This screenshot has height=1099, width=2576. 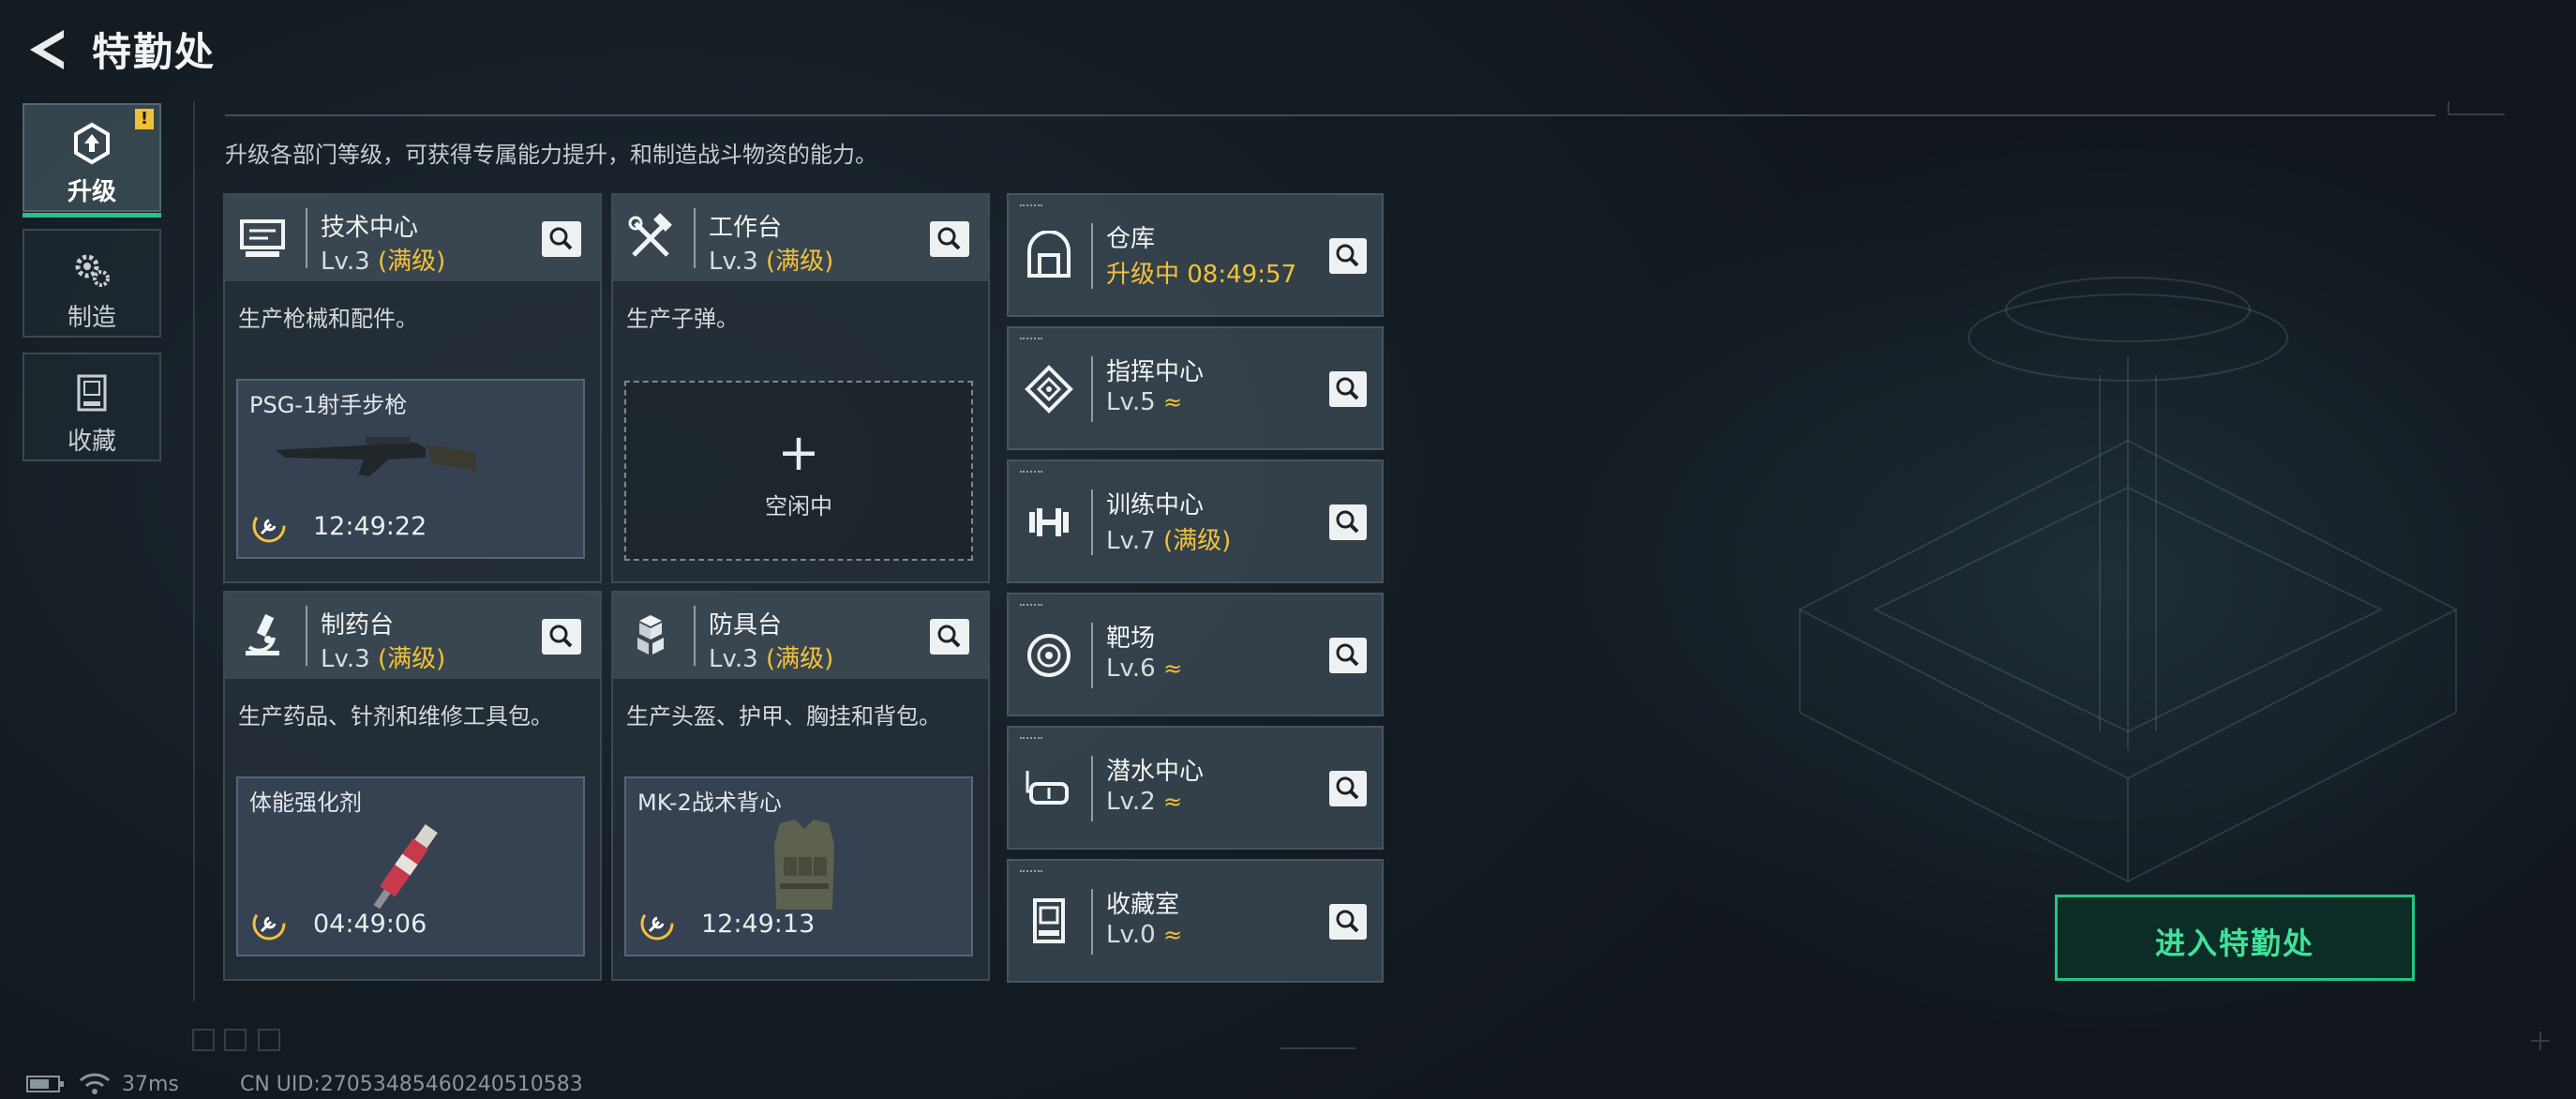 I want to click on card-header: 工作台 Lv.3 (满级), so click(x=801, y=238).